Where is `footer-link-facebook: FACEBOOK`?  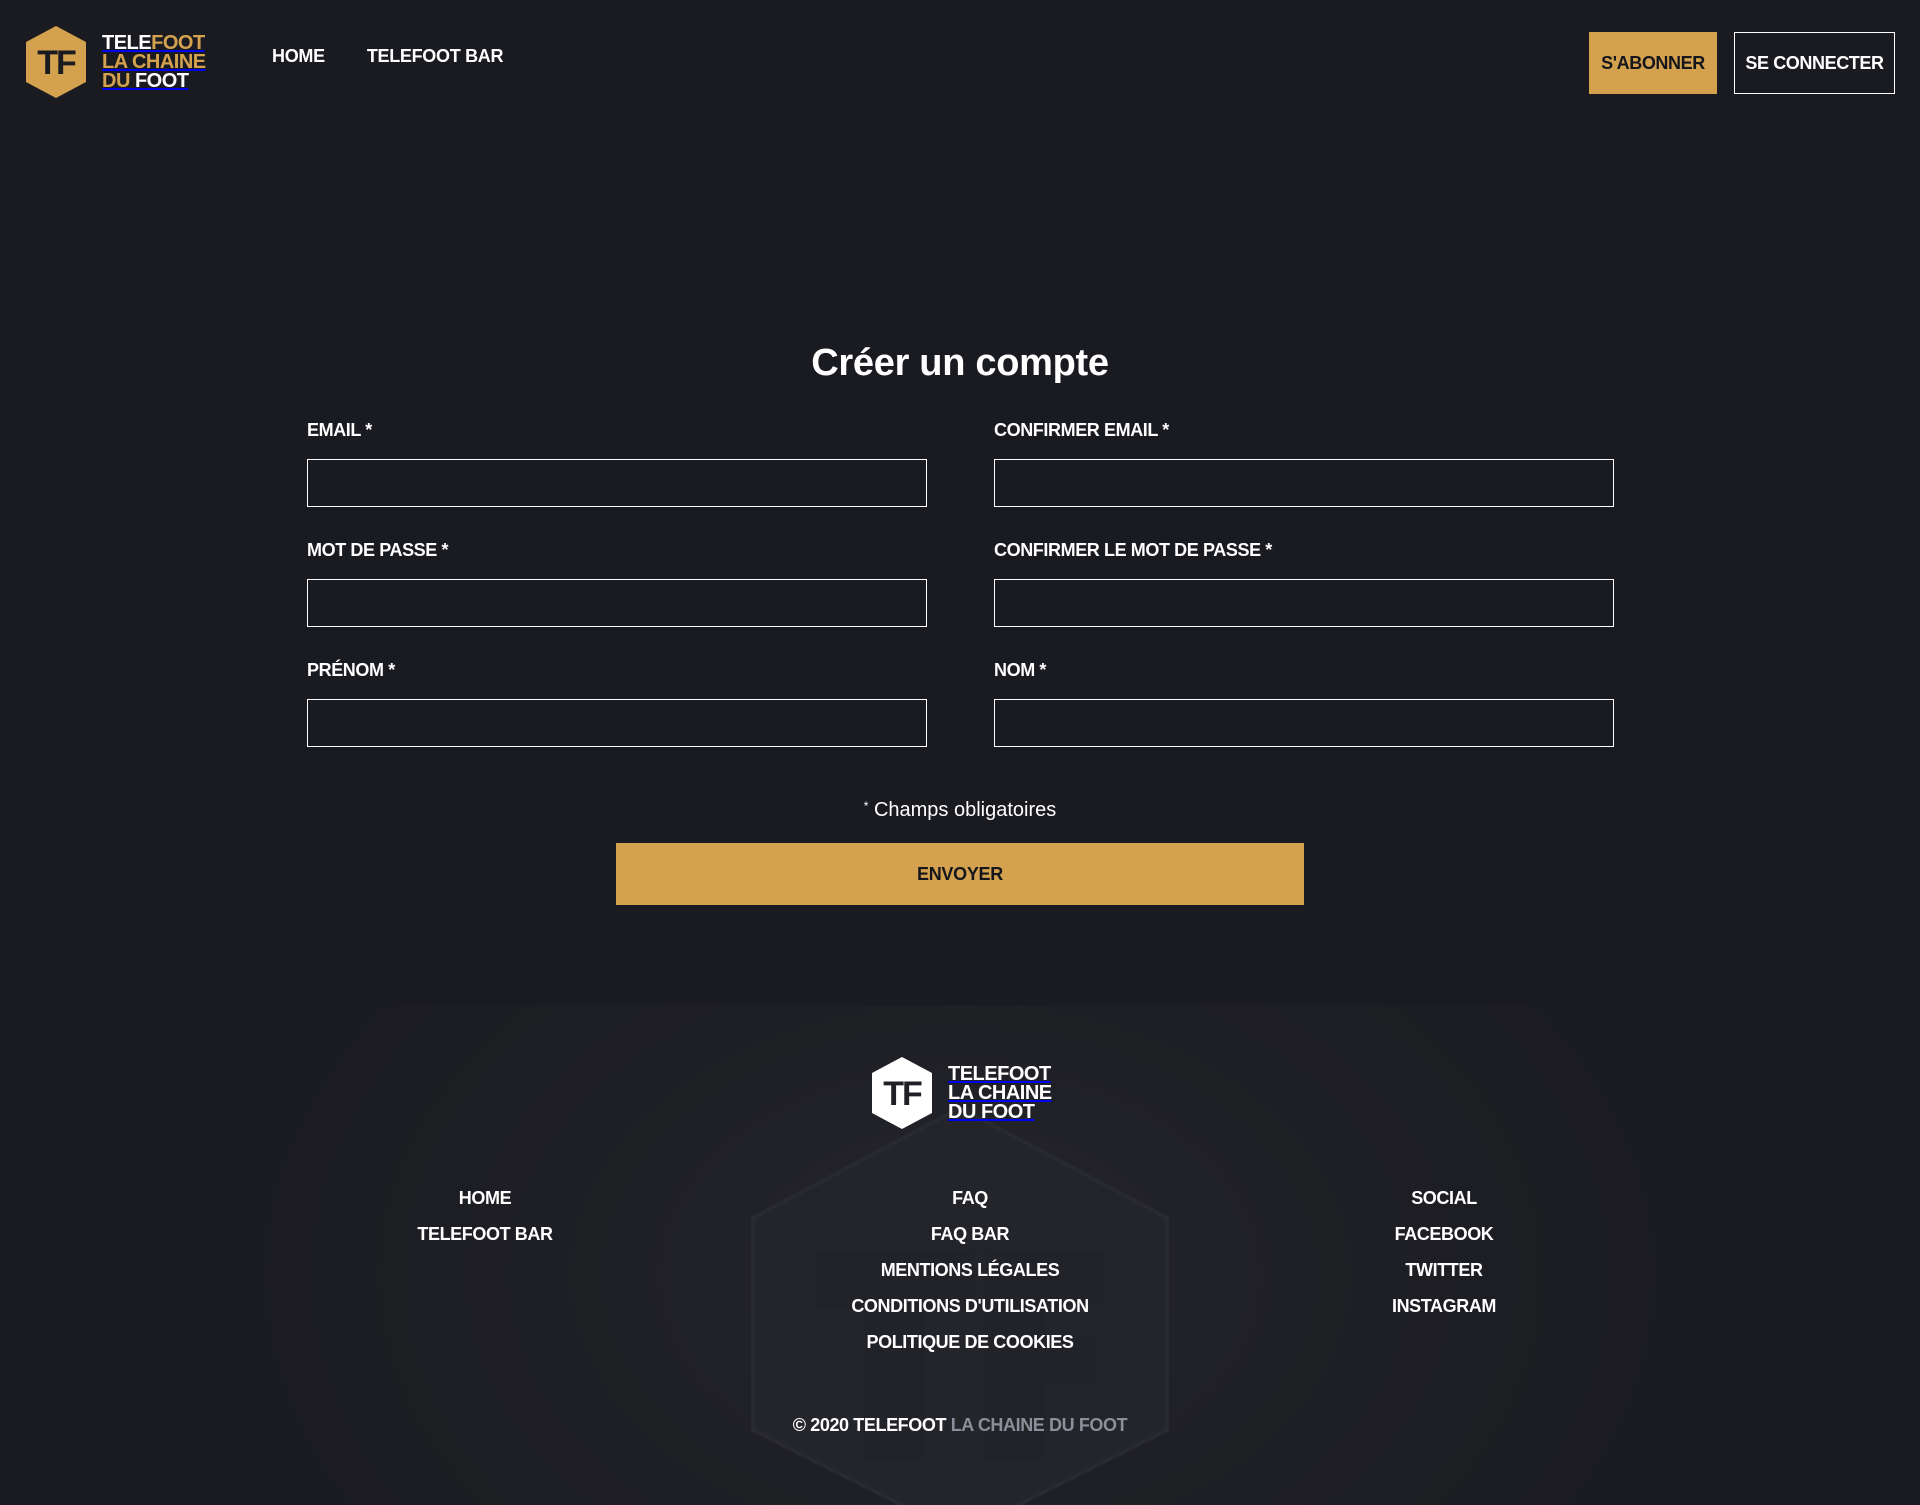
footer-link-facebook: FACEBOOK is located at coordinates (1444, 1234).